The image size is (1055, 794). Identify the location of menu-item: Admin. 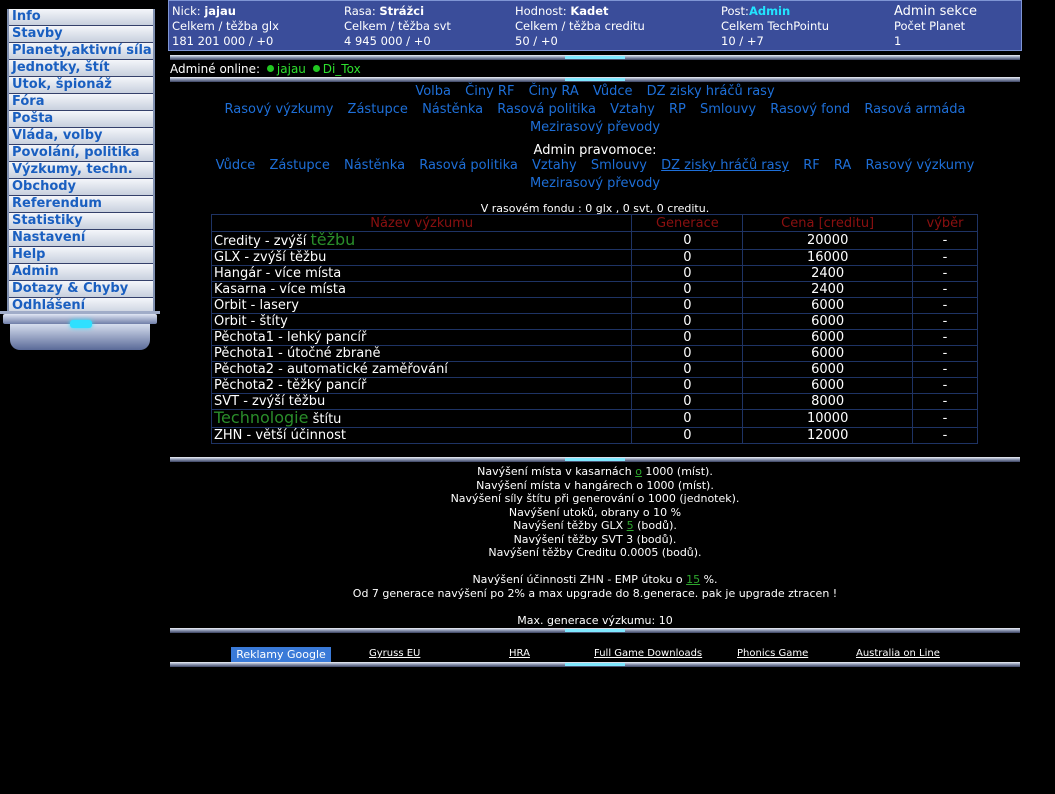
(81, 272).